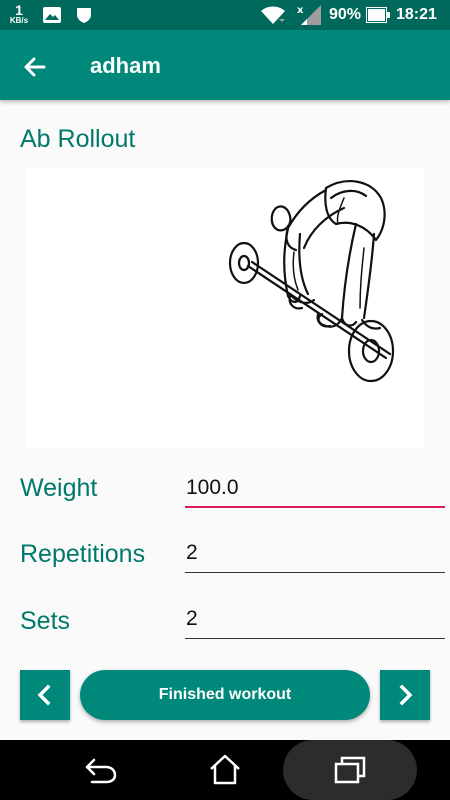  I want to click on app-bar: adham, so click(225, 65).